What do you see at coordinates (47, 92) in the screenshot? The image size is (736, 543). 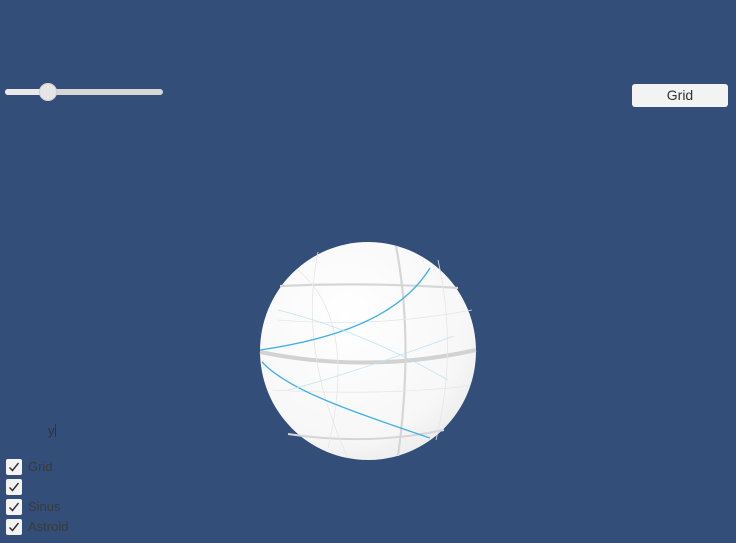 I see `slider-thumb` at bounding box center [47, 92].